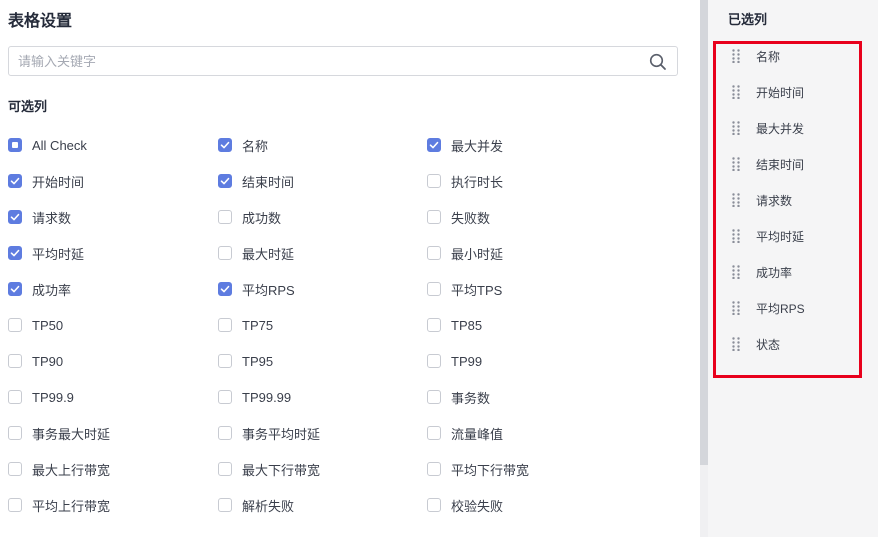 The width and height of the screenshot is (878, 537). I want to click on selected-column-item: 状态, so click(756, 344).